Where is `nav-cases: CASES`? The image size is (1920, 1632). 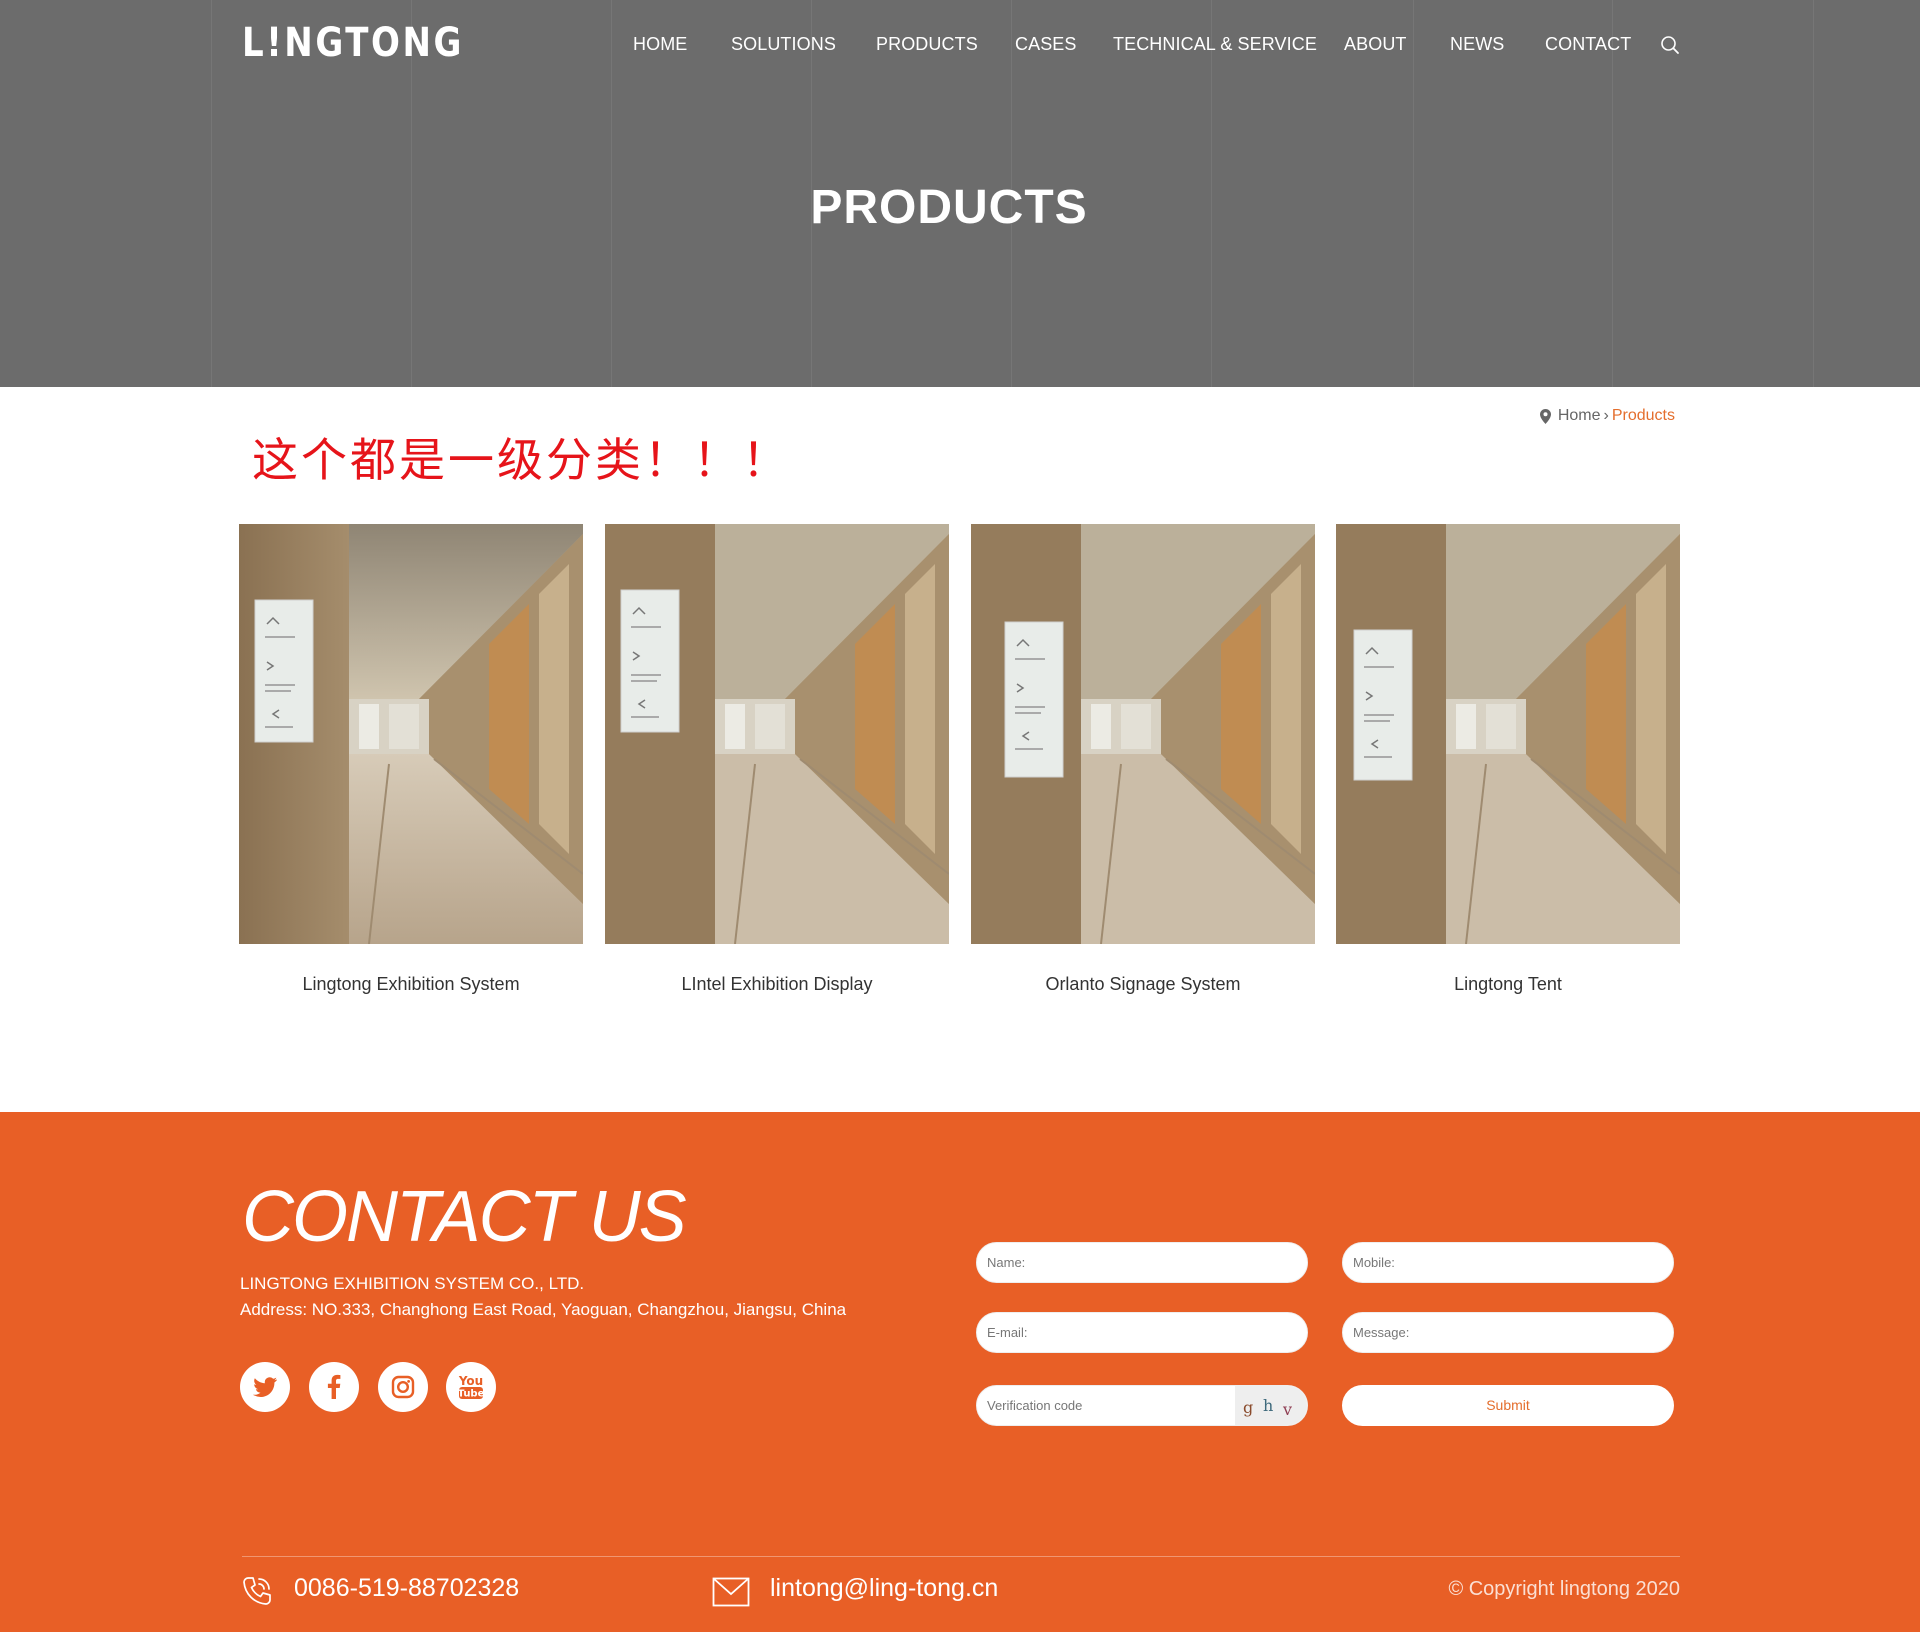 nav-cases: CASES is located at coordinates (1046, 44).